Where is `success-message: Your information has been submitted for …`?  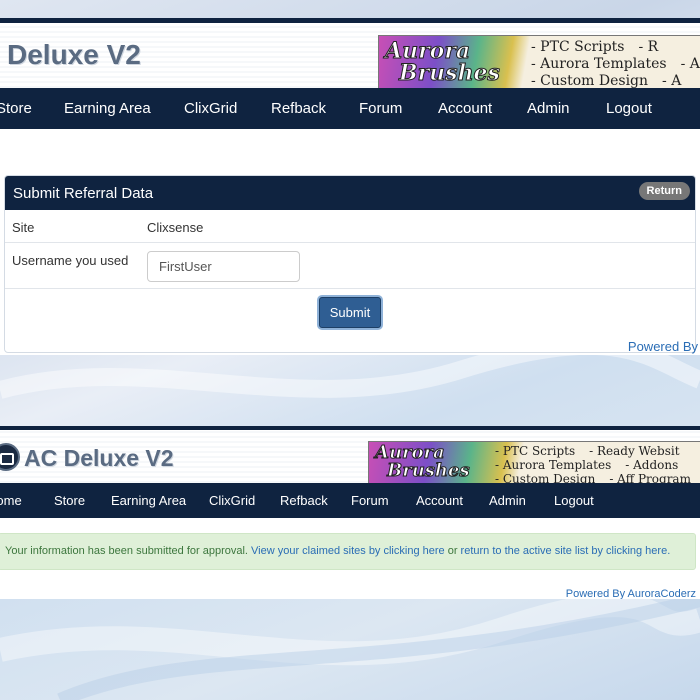 success-message: Your information has been submitted for … is located at coordinates (338, 551).